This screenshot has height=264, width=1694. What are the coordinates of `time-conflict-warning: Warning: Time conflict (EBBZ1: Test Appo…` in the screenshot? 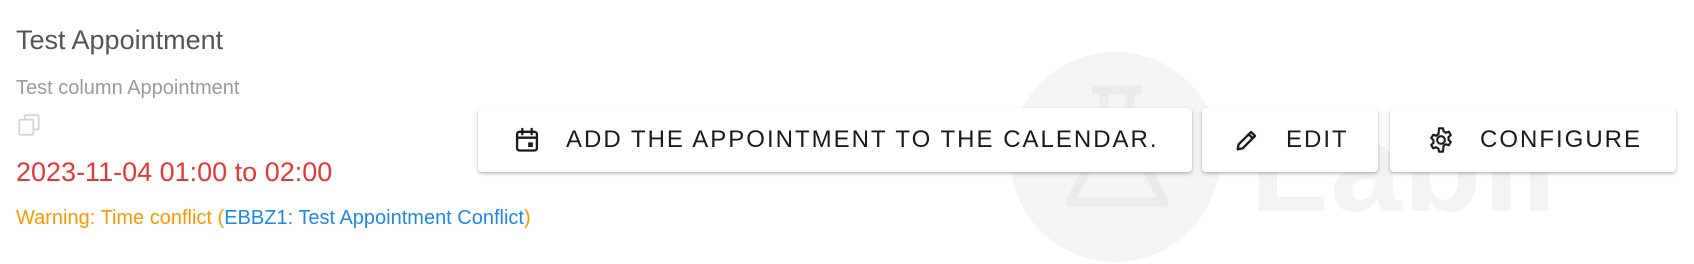 It's located at (273, 218).